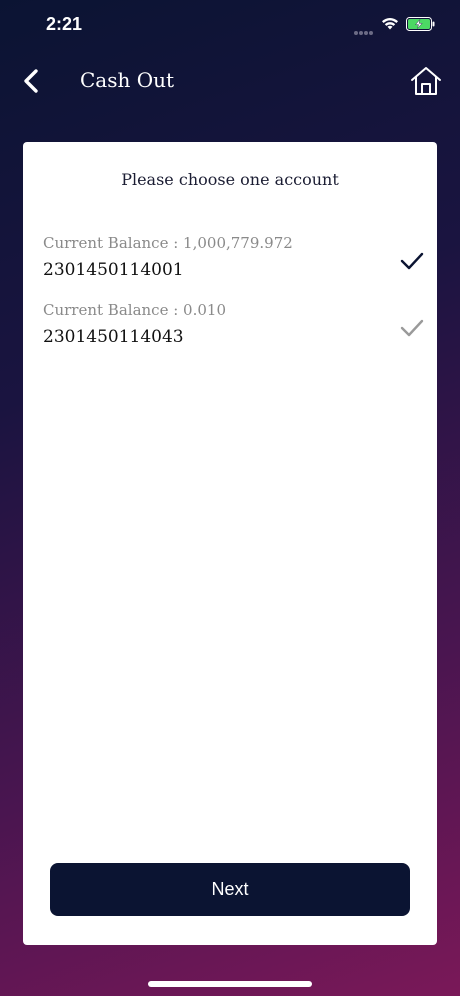 Image resolution: width=460 pixels, height=996 pixels. I want to click on wifi-icon, so click(390, 24).